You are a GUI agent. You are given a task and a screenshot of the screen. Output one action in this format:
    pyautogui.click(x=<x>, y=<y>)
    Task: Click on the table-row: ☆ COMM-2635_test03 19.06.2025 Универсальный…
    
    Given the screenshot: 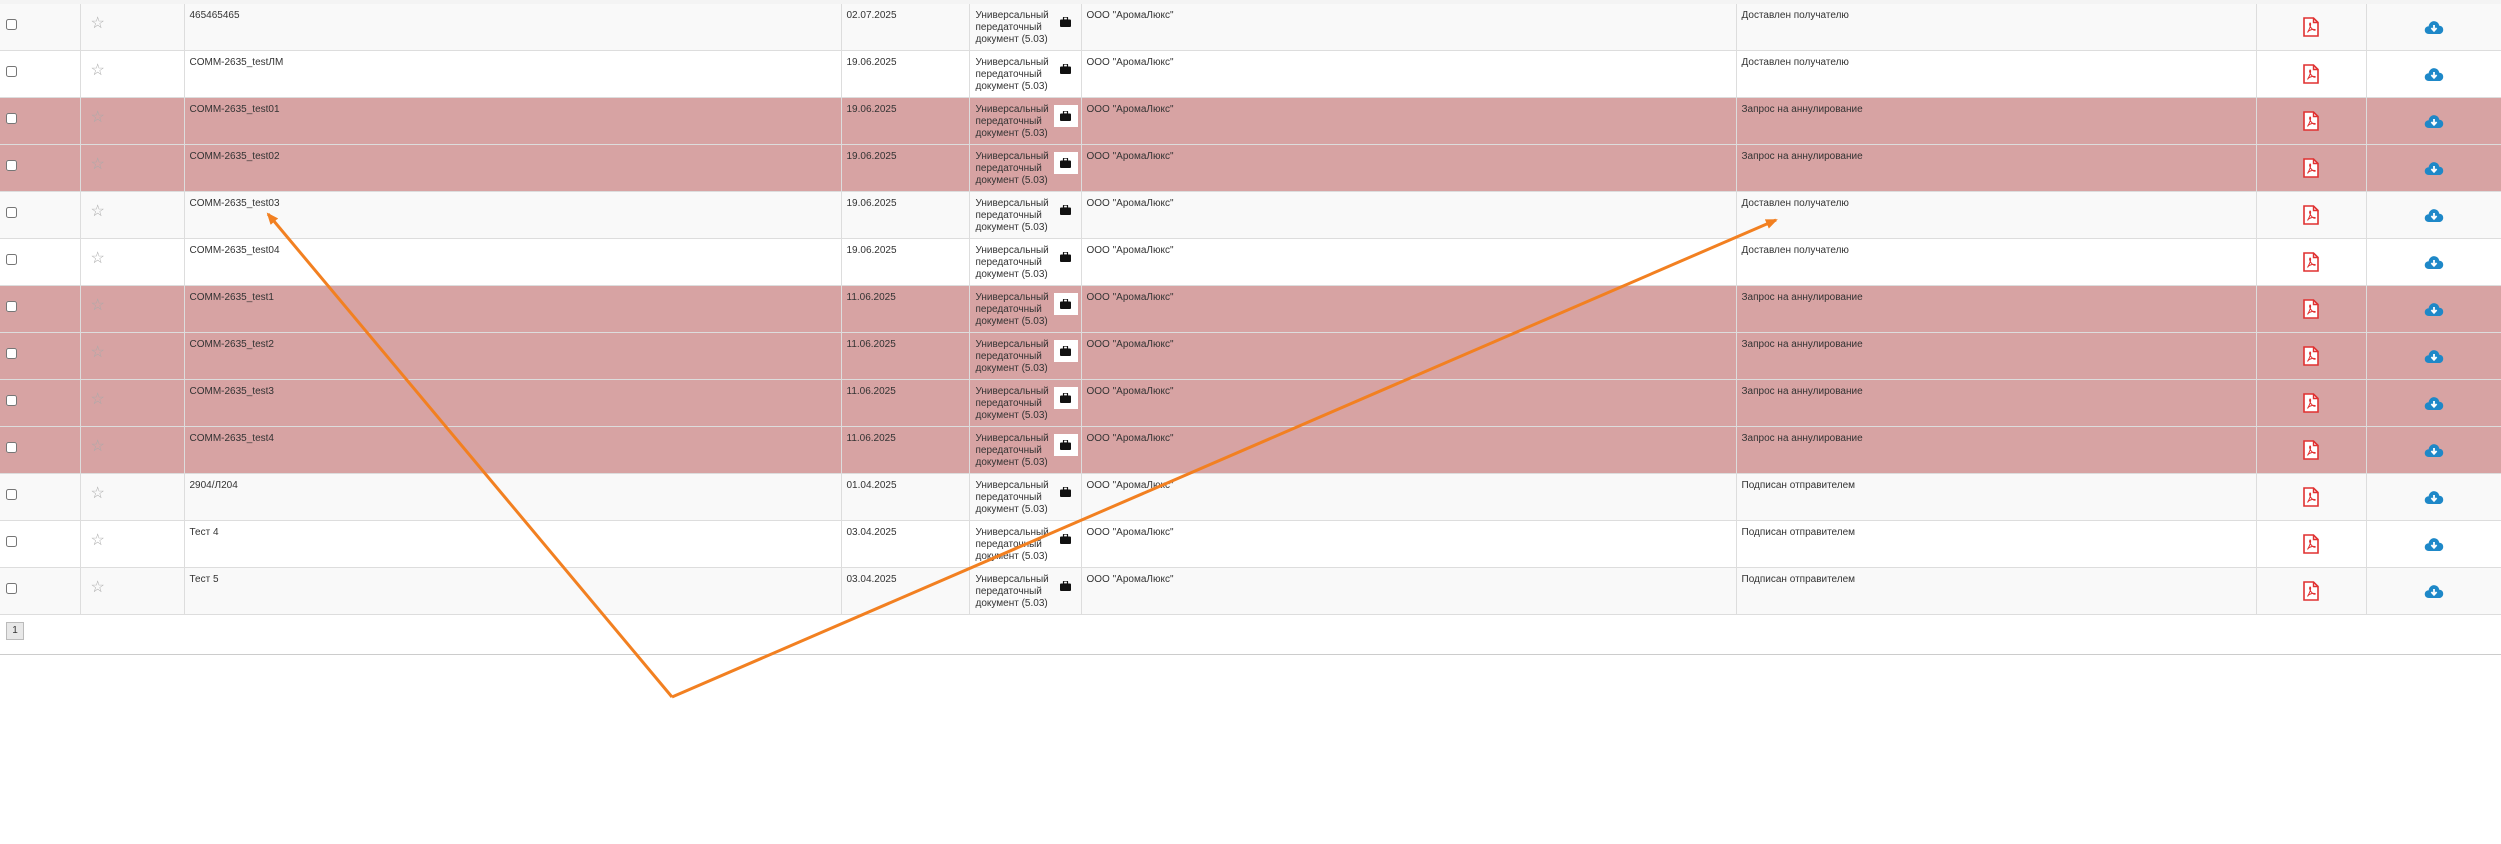 What is the action you would take?
    pyautogui.click(x=1250, y=215)
    